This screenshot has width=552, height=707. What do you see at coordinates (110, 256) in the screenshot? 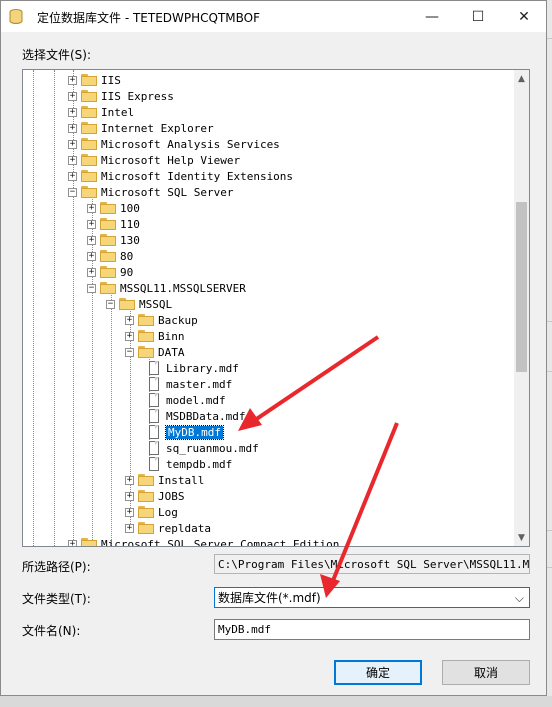
I see `tree-folder-item: +80` at bounding box center [110, 256].